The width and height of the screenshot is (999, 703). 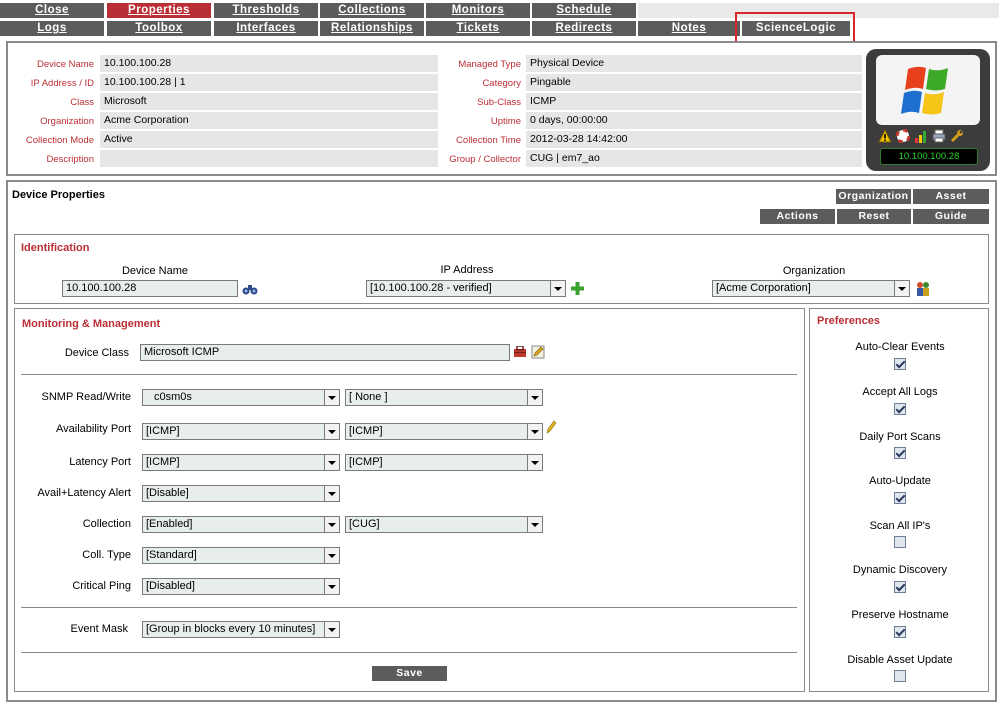 I want to click on avail-latency-alert-value: [Disable], so click(x=167, y=493).